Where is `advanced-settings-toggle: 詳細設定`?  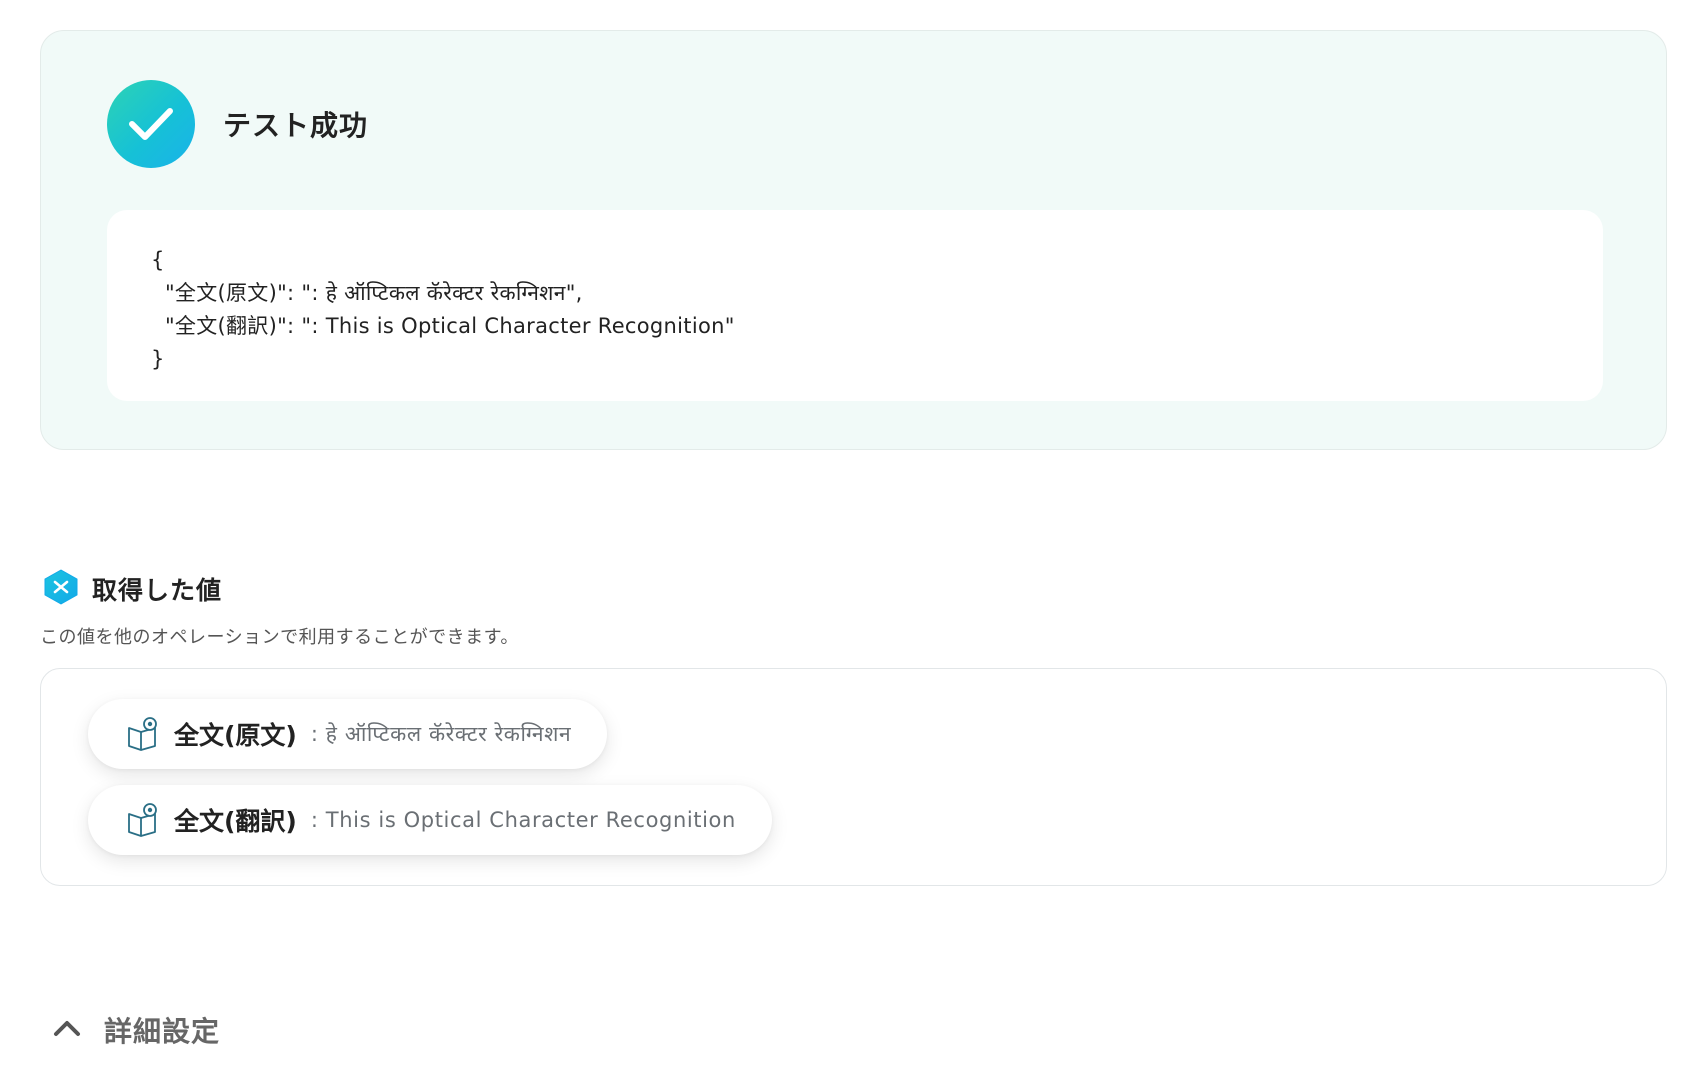
advanced-settings-toggle: 詳細設定 is located at coordinates (136, 1030).